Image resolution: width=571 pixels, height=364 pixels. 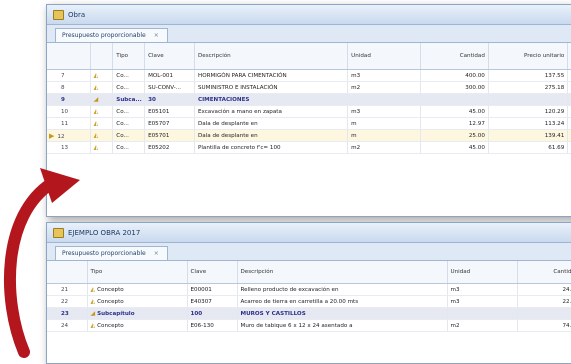 I want to click on row-number: 21, so click(x=67, y=289).